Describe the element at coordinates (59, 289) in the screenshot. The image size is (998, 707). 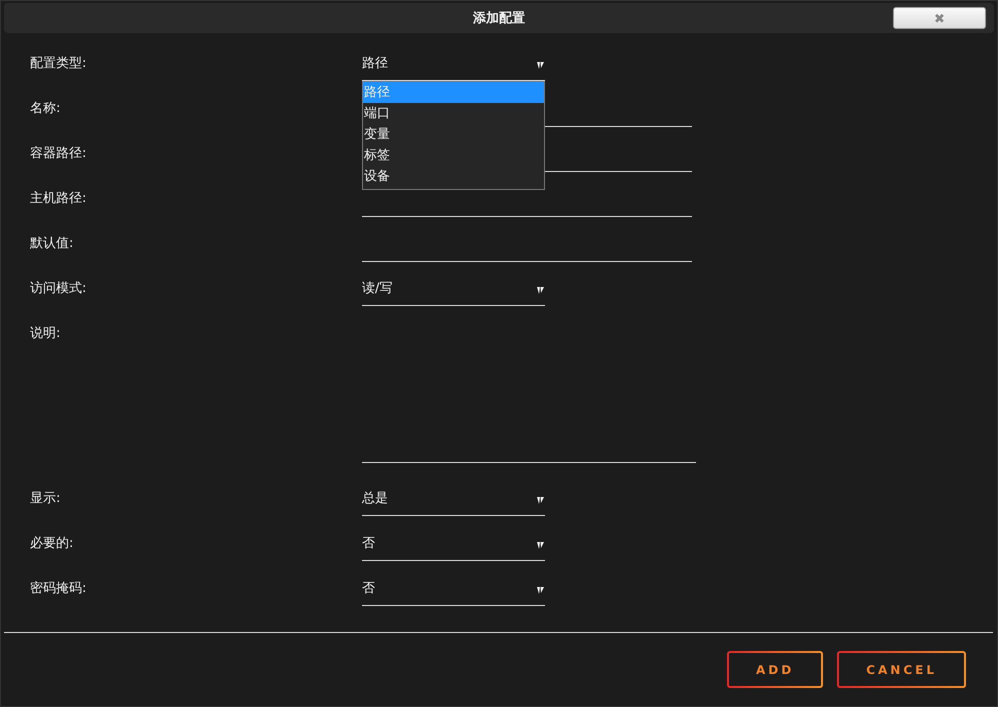
I see `field-label: 访问模式:` at that location.